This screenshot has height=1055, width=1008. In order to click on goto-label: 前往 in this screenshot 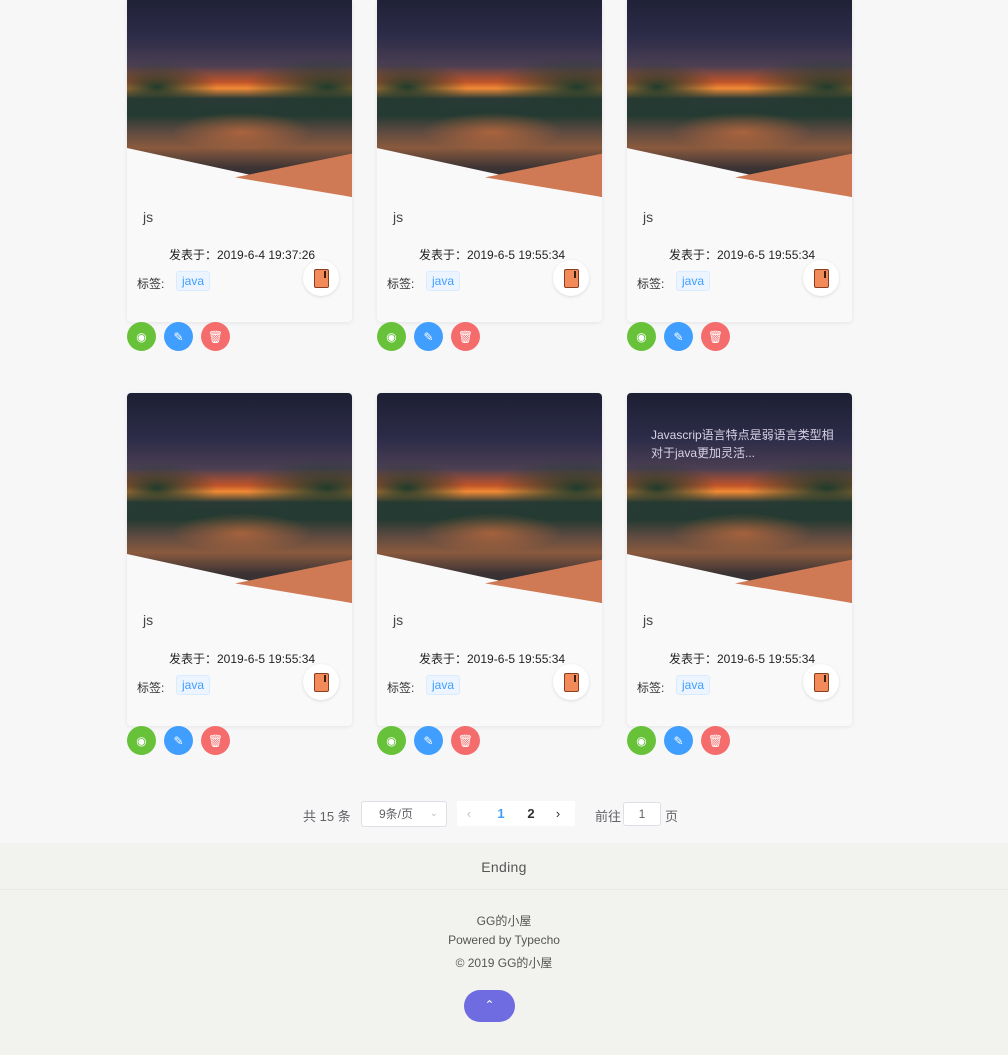, I will do `click(608, 816)`.